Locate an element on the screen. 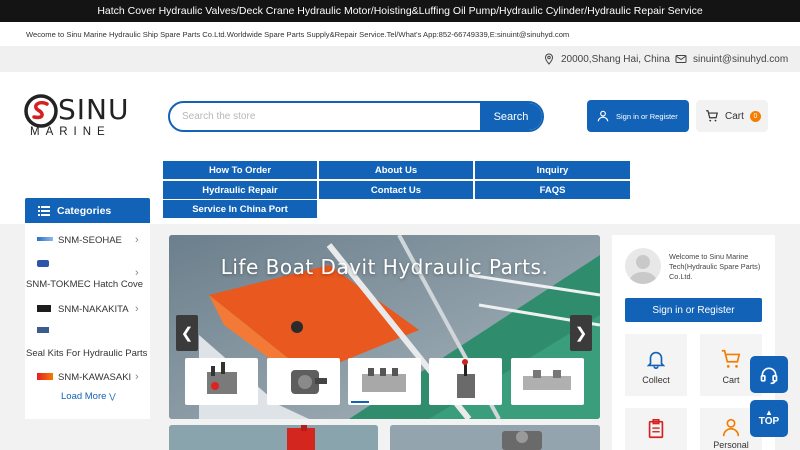 Image resolution: width=800 pixels, height=450 pixels. cart-count-badge: 0 is located at coordinates (755, 116).